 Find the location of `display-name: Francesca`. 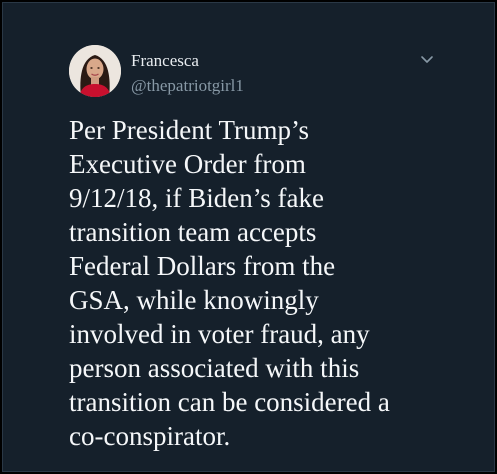

display-name: Francesca is located at coordinates (165, 61).